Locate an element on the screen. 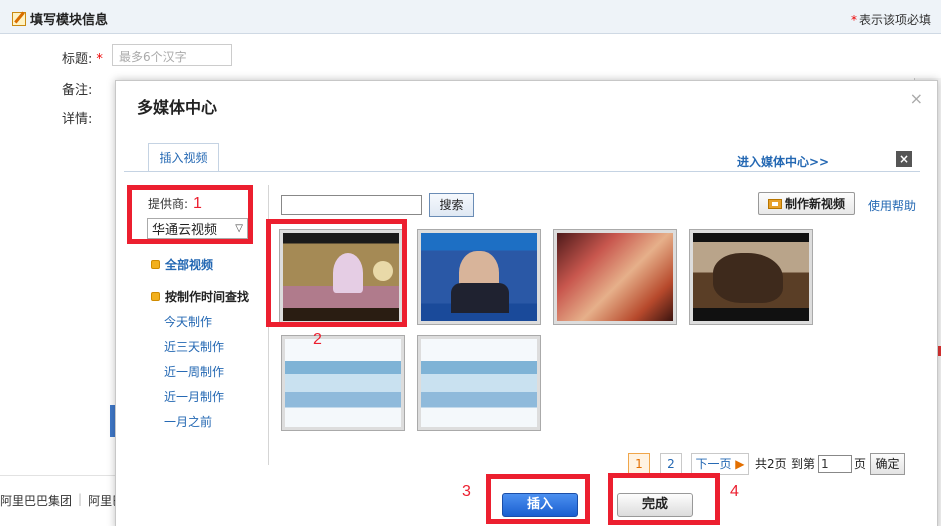 The image size is (941, 526). close-panel-icon: × is located at coordinates (904, 159).